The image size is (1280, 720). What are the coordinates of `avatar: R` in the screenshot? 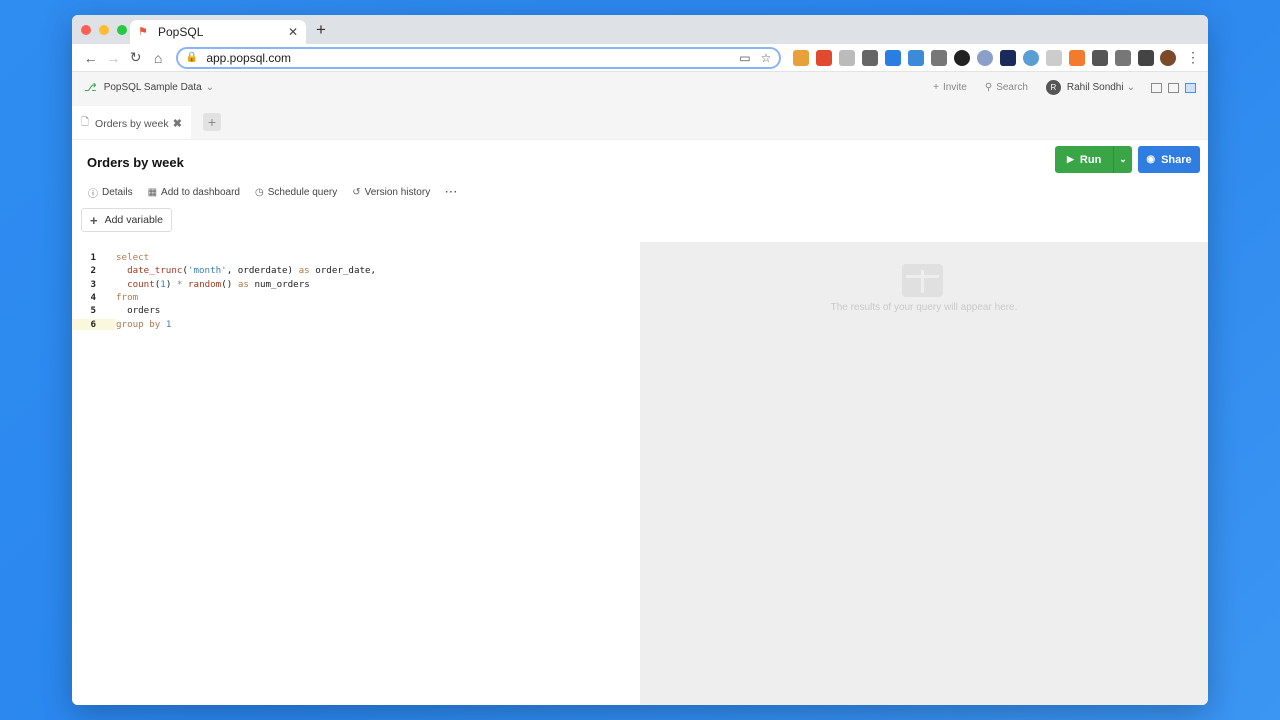 It's located at (1053, 87).